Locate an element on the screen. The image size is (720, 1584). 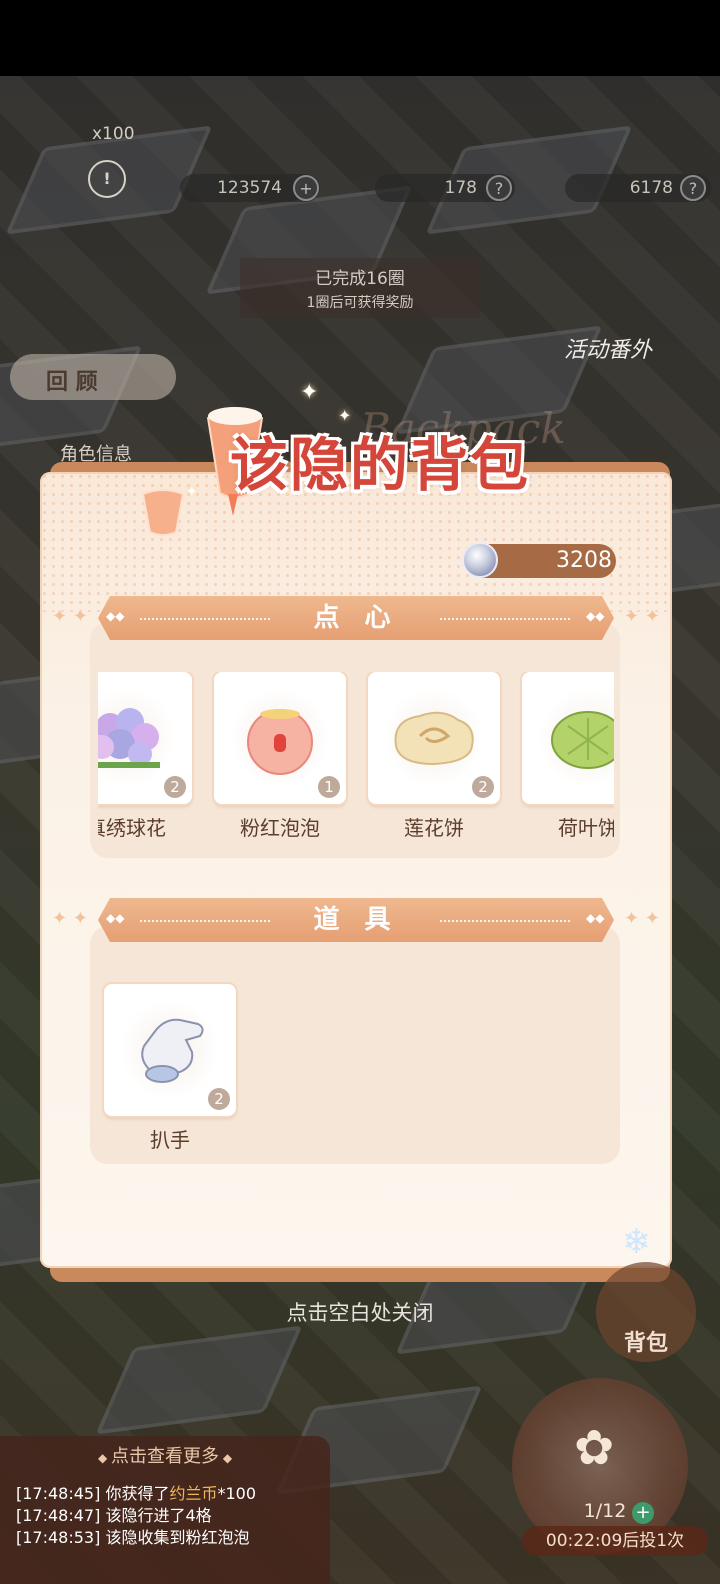
item-lotus-cake: 2 莲花饼 is located at coordinates (434, 756).